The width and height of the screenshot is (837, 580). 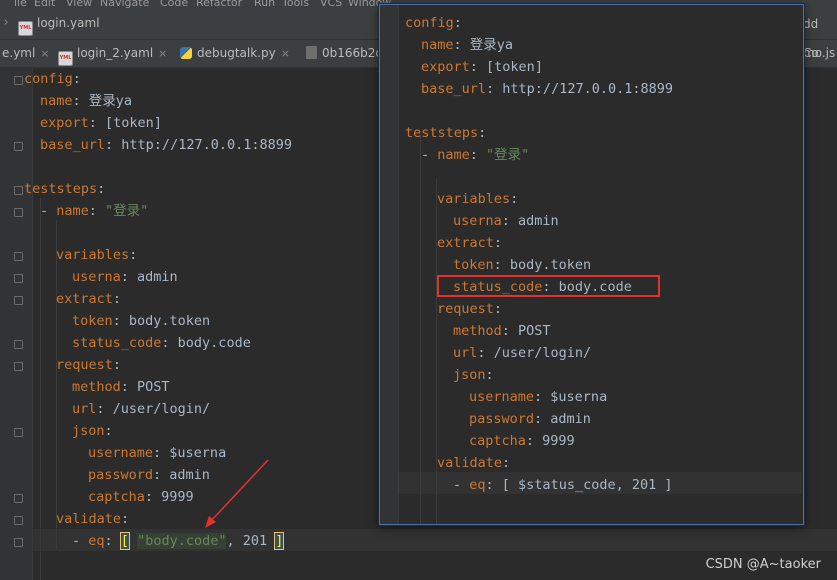 What do you see at coordinates (92, 431) in the screenshot?
I see `code-line: json:` at bounding box center [92, 431].